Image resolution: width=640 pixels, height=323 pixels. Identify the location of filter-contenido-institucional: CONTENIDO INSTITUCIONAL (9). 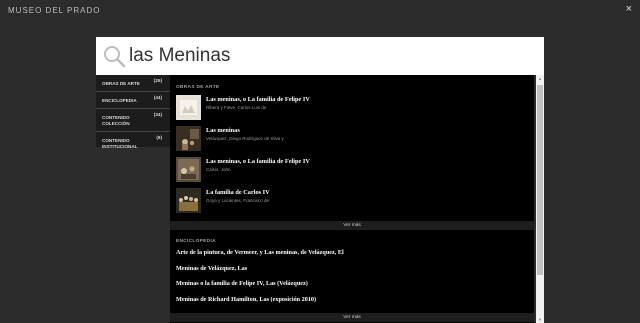
(133, 143).